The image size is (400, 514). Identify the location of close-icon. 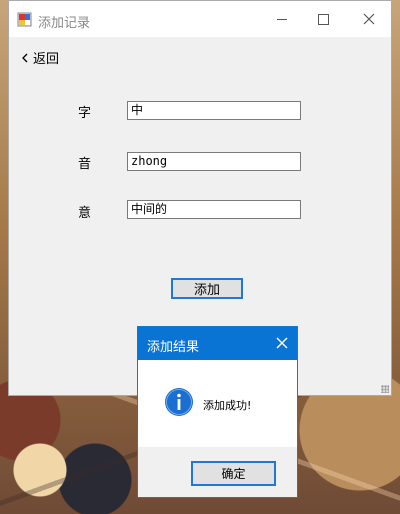
(369, 19).